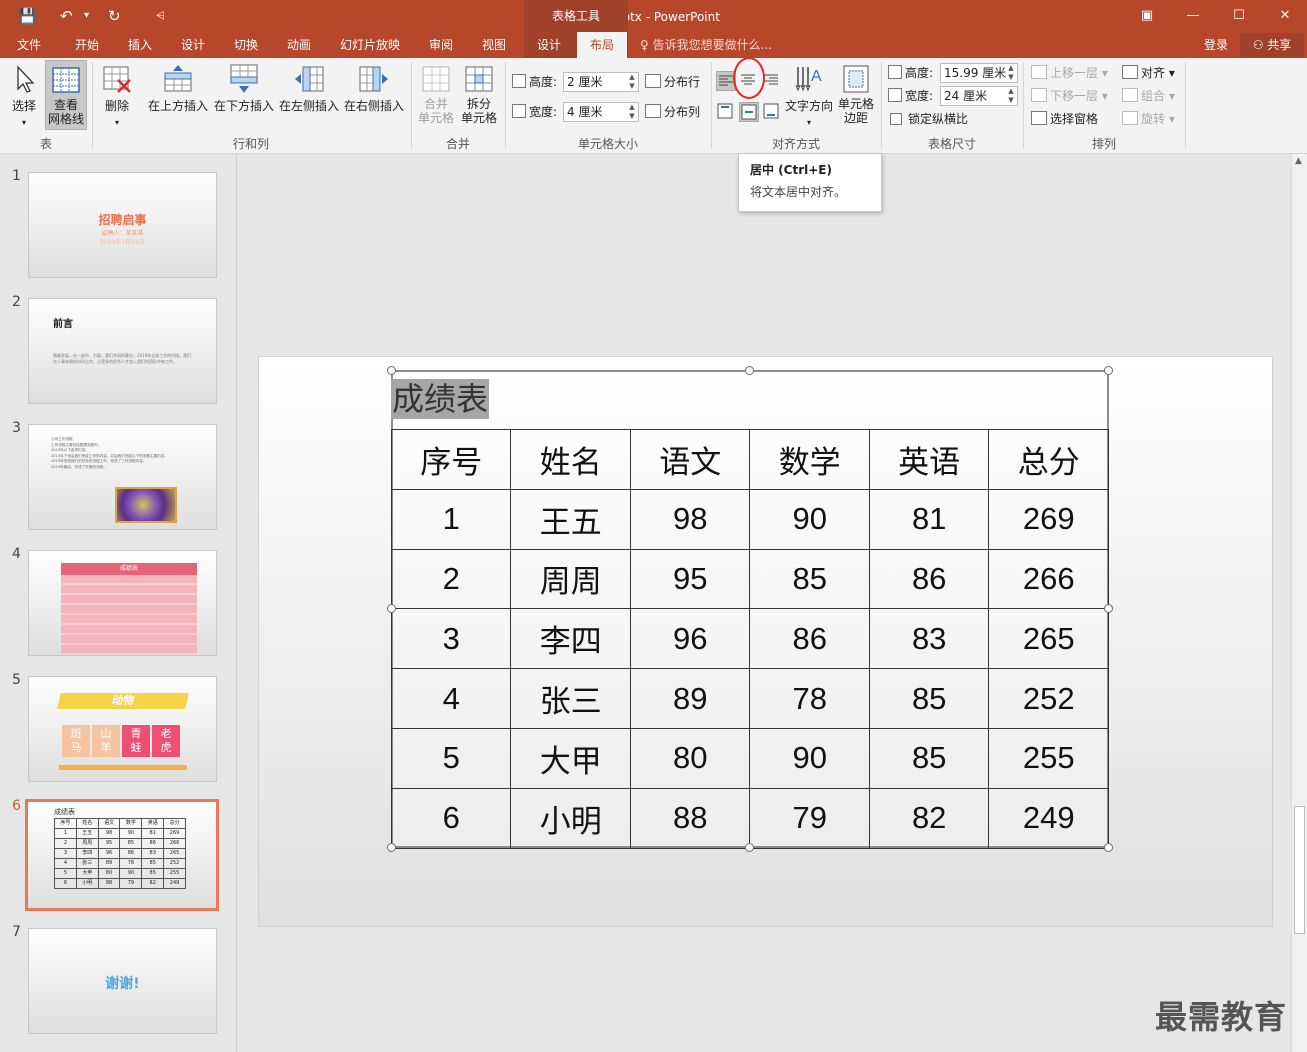 The width and height of the screenshot is (1307, 1052). I want to click on merge-cells-button: 合并 单元格, so click(436, 95).